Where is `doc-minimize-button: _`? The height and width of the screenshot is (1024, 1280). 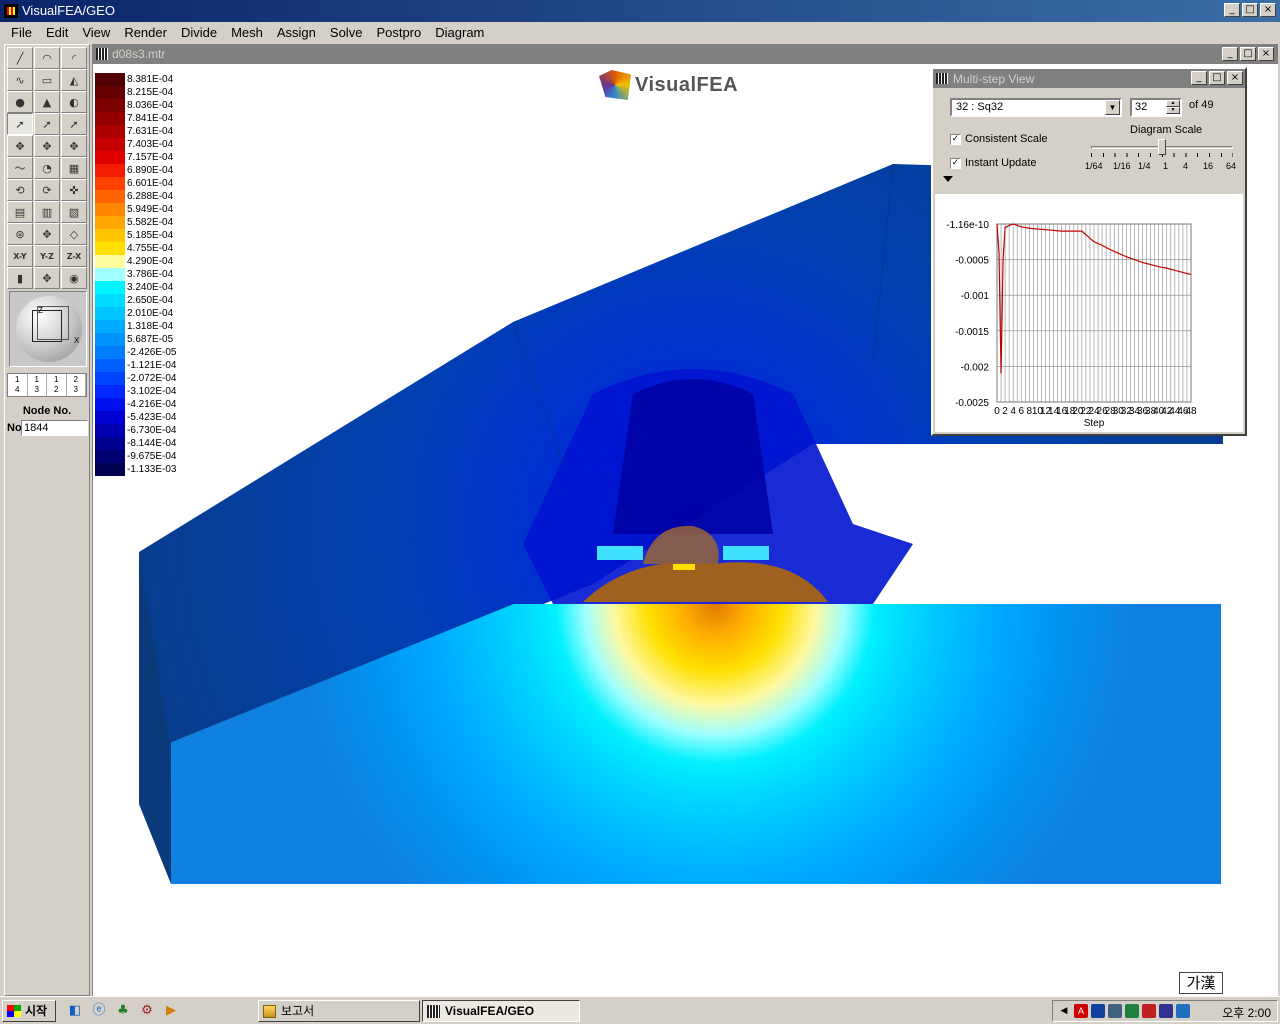 doc-minimize-button: _ is located at coordinates (1230, 54).